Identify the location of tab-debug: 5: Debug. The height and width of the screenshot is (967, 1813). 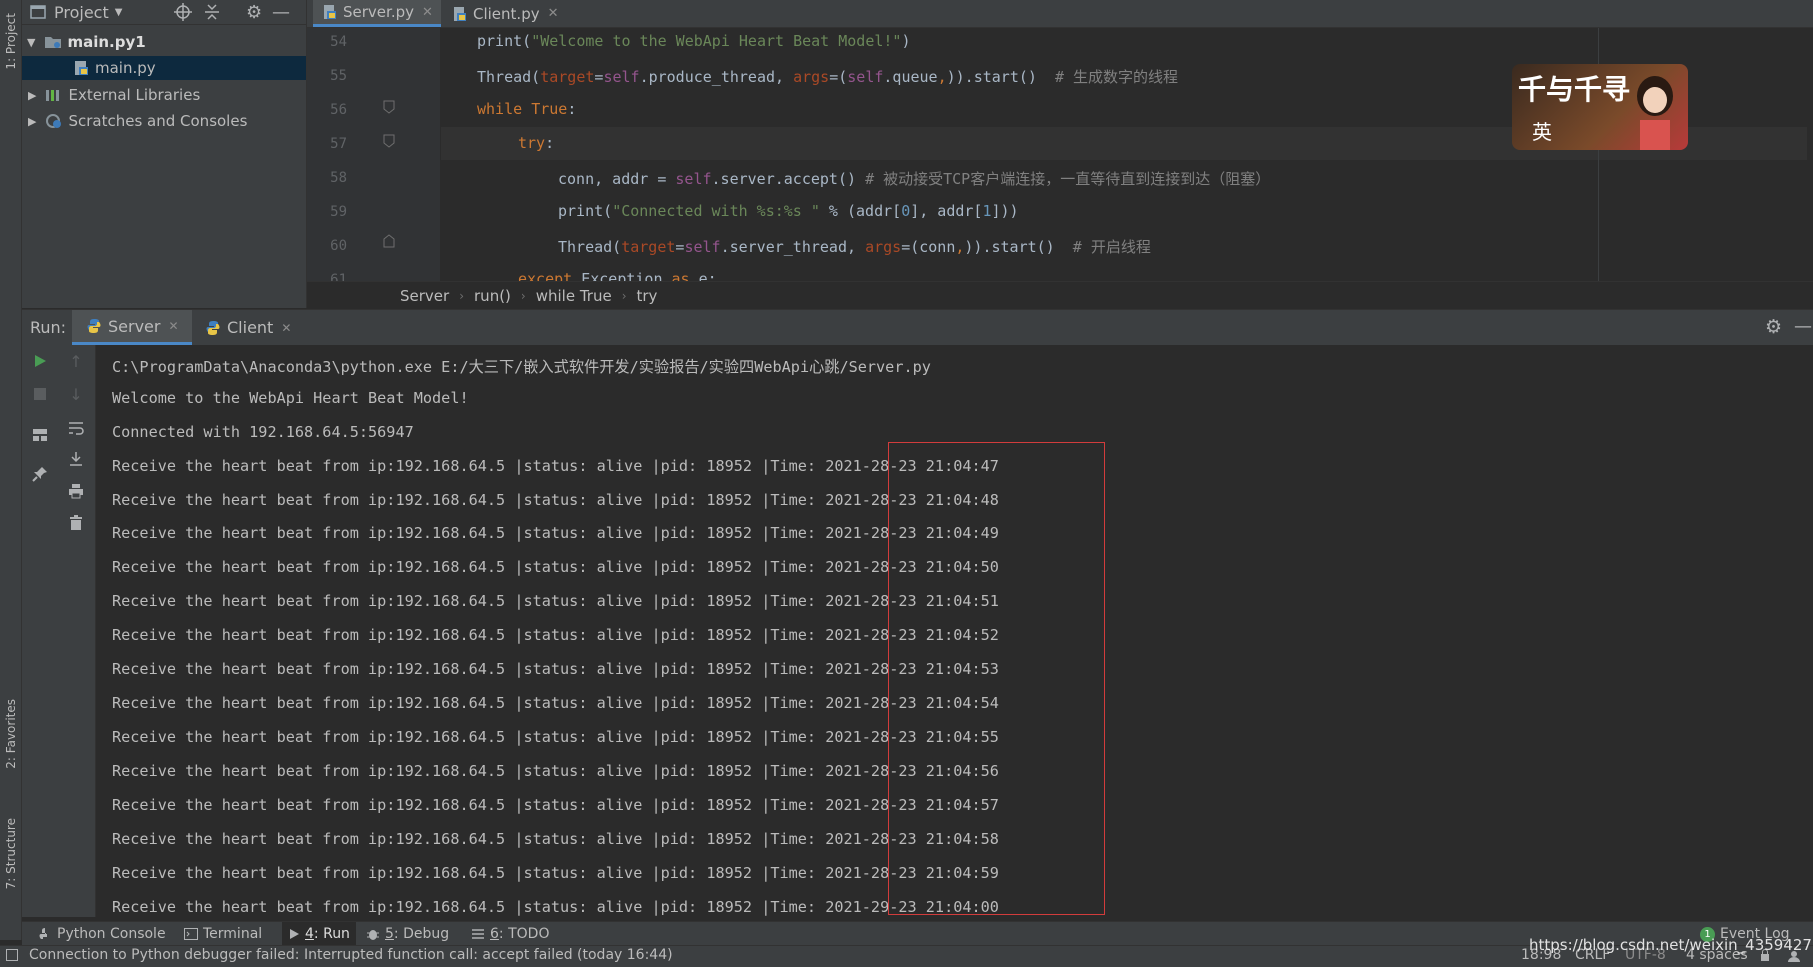
(407, 934).